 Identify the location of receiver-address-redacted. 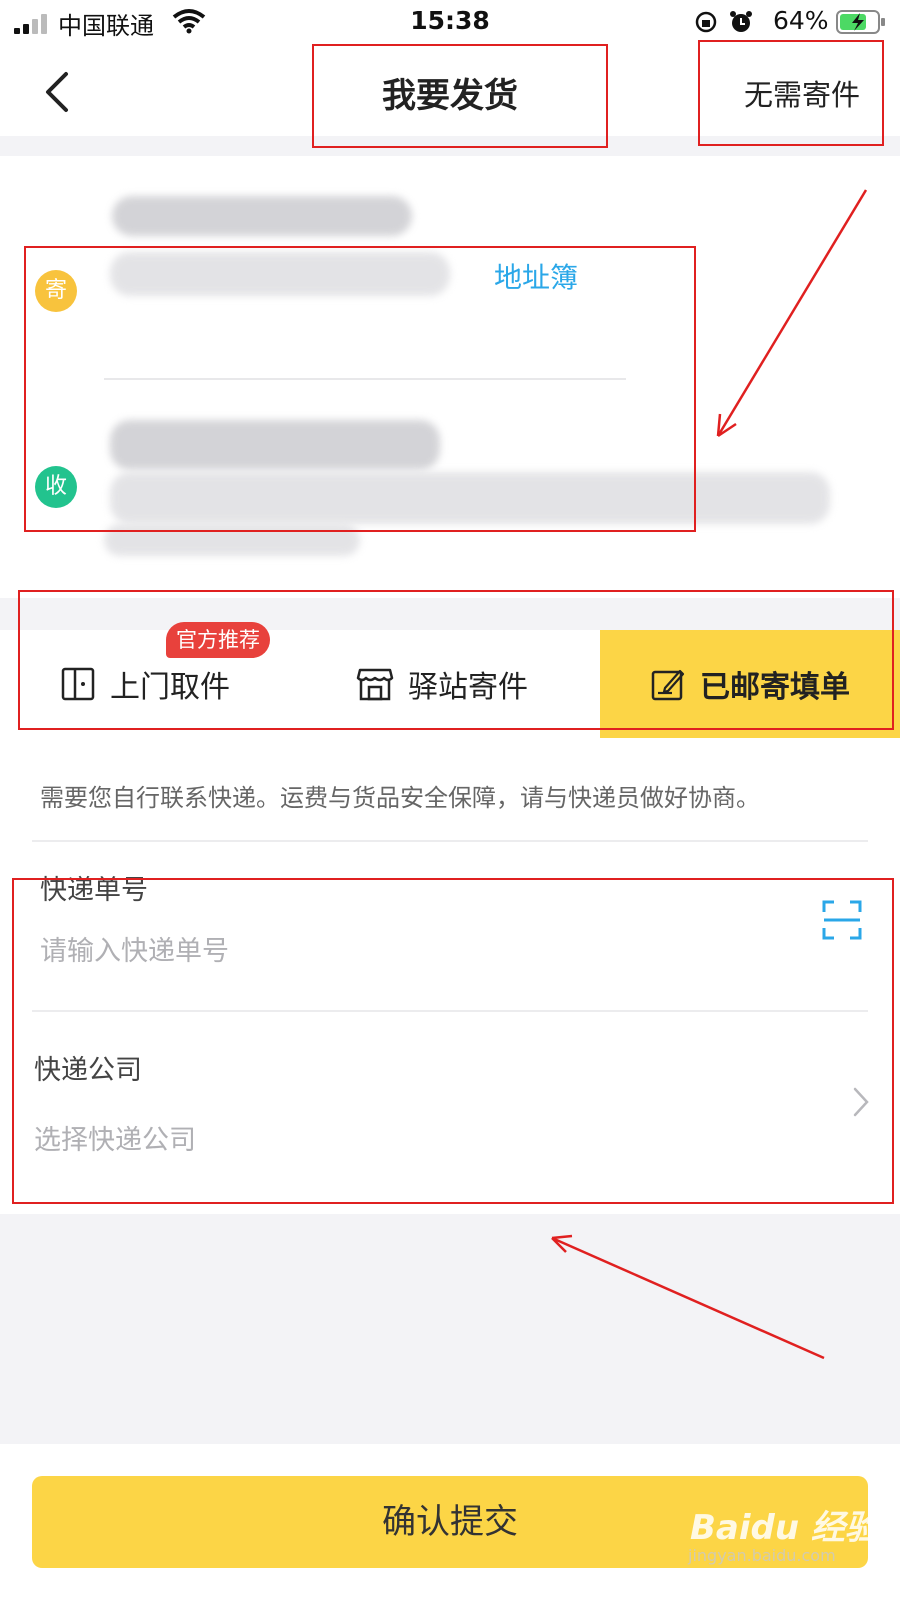
(470, 498).